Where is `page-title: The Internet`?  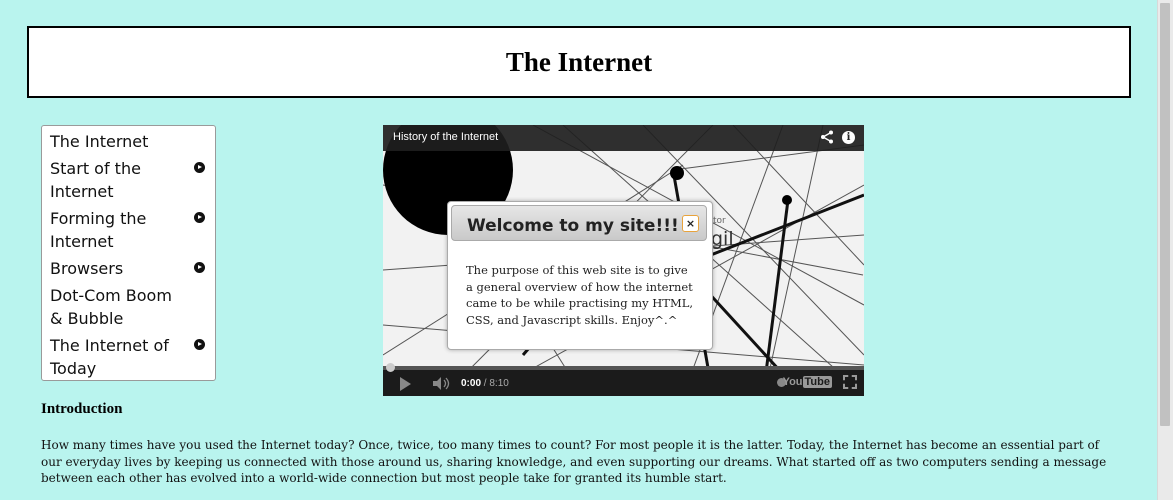
page-title: The Internet is located at coordinates (579, 61).